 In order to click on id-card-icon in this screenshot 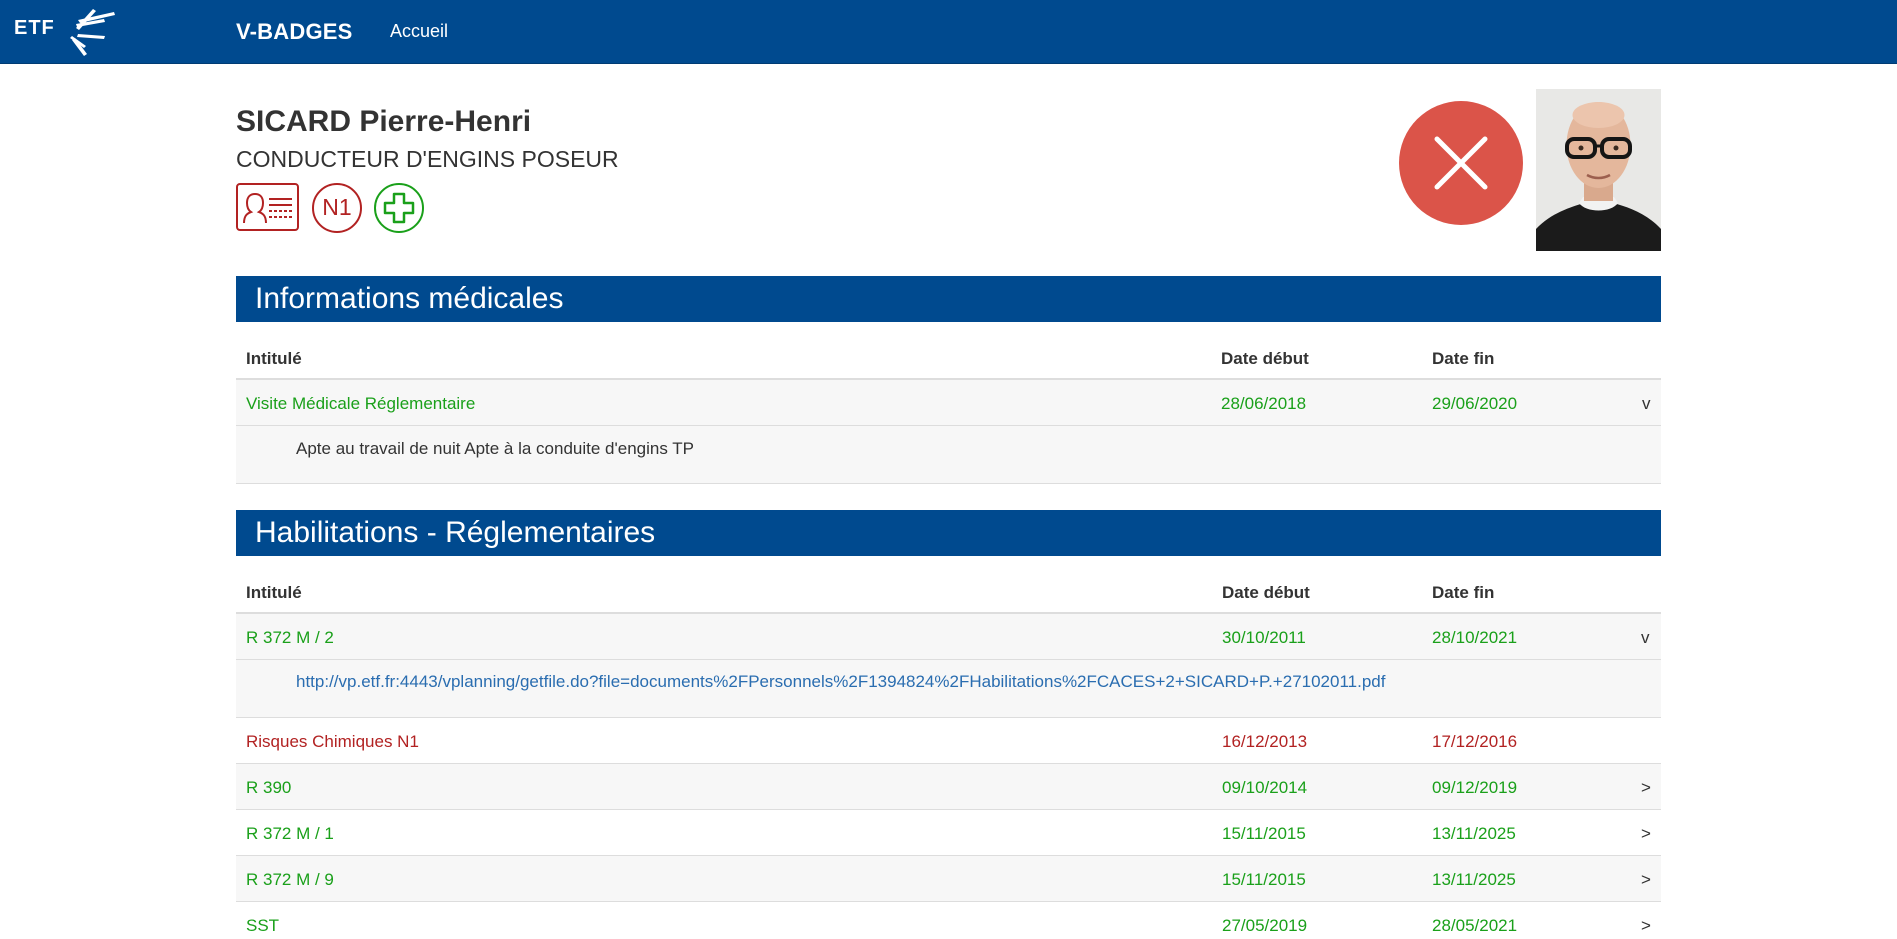, I will do `click(267, 207)`.